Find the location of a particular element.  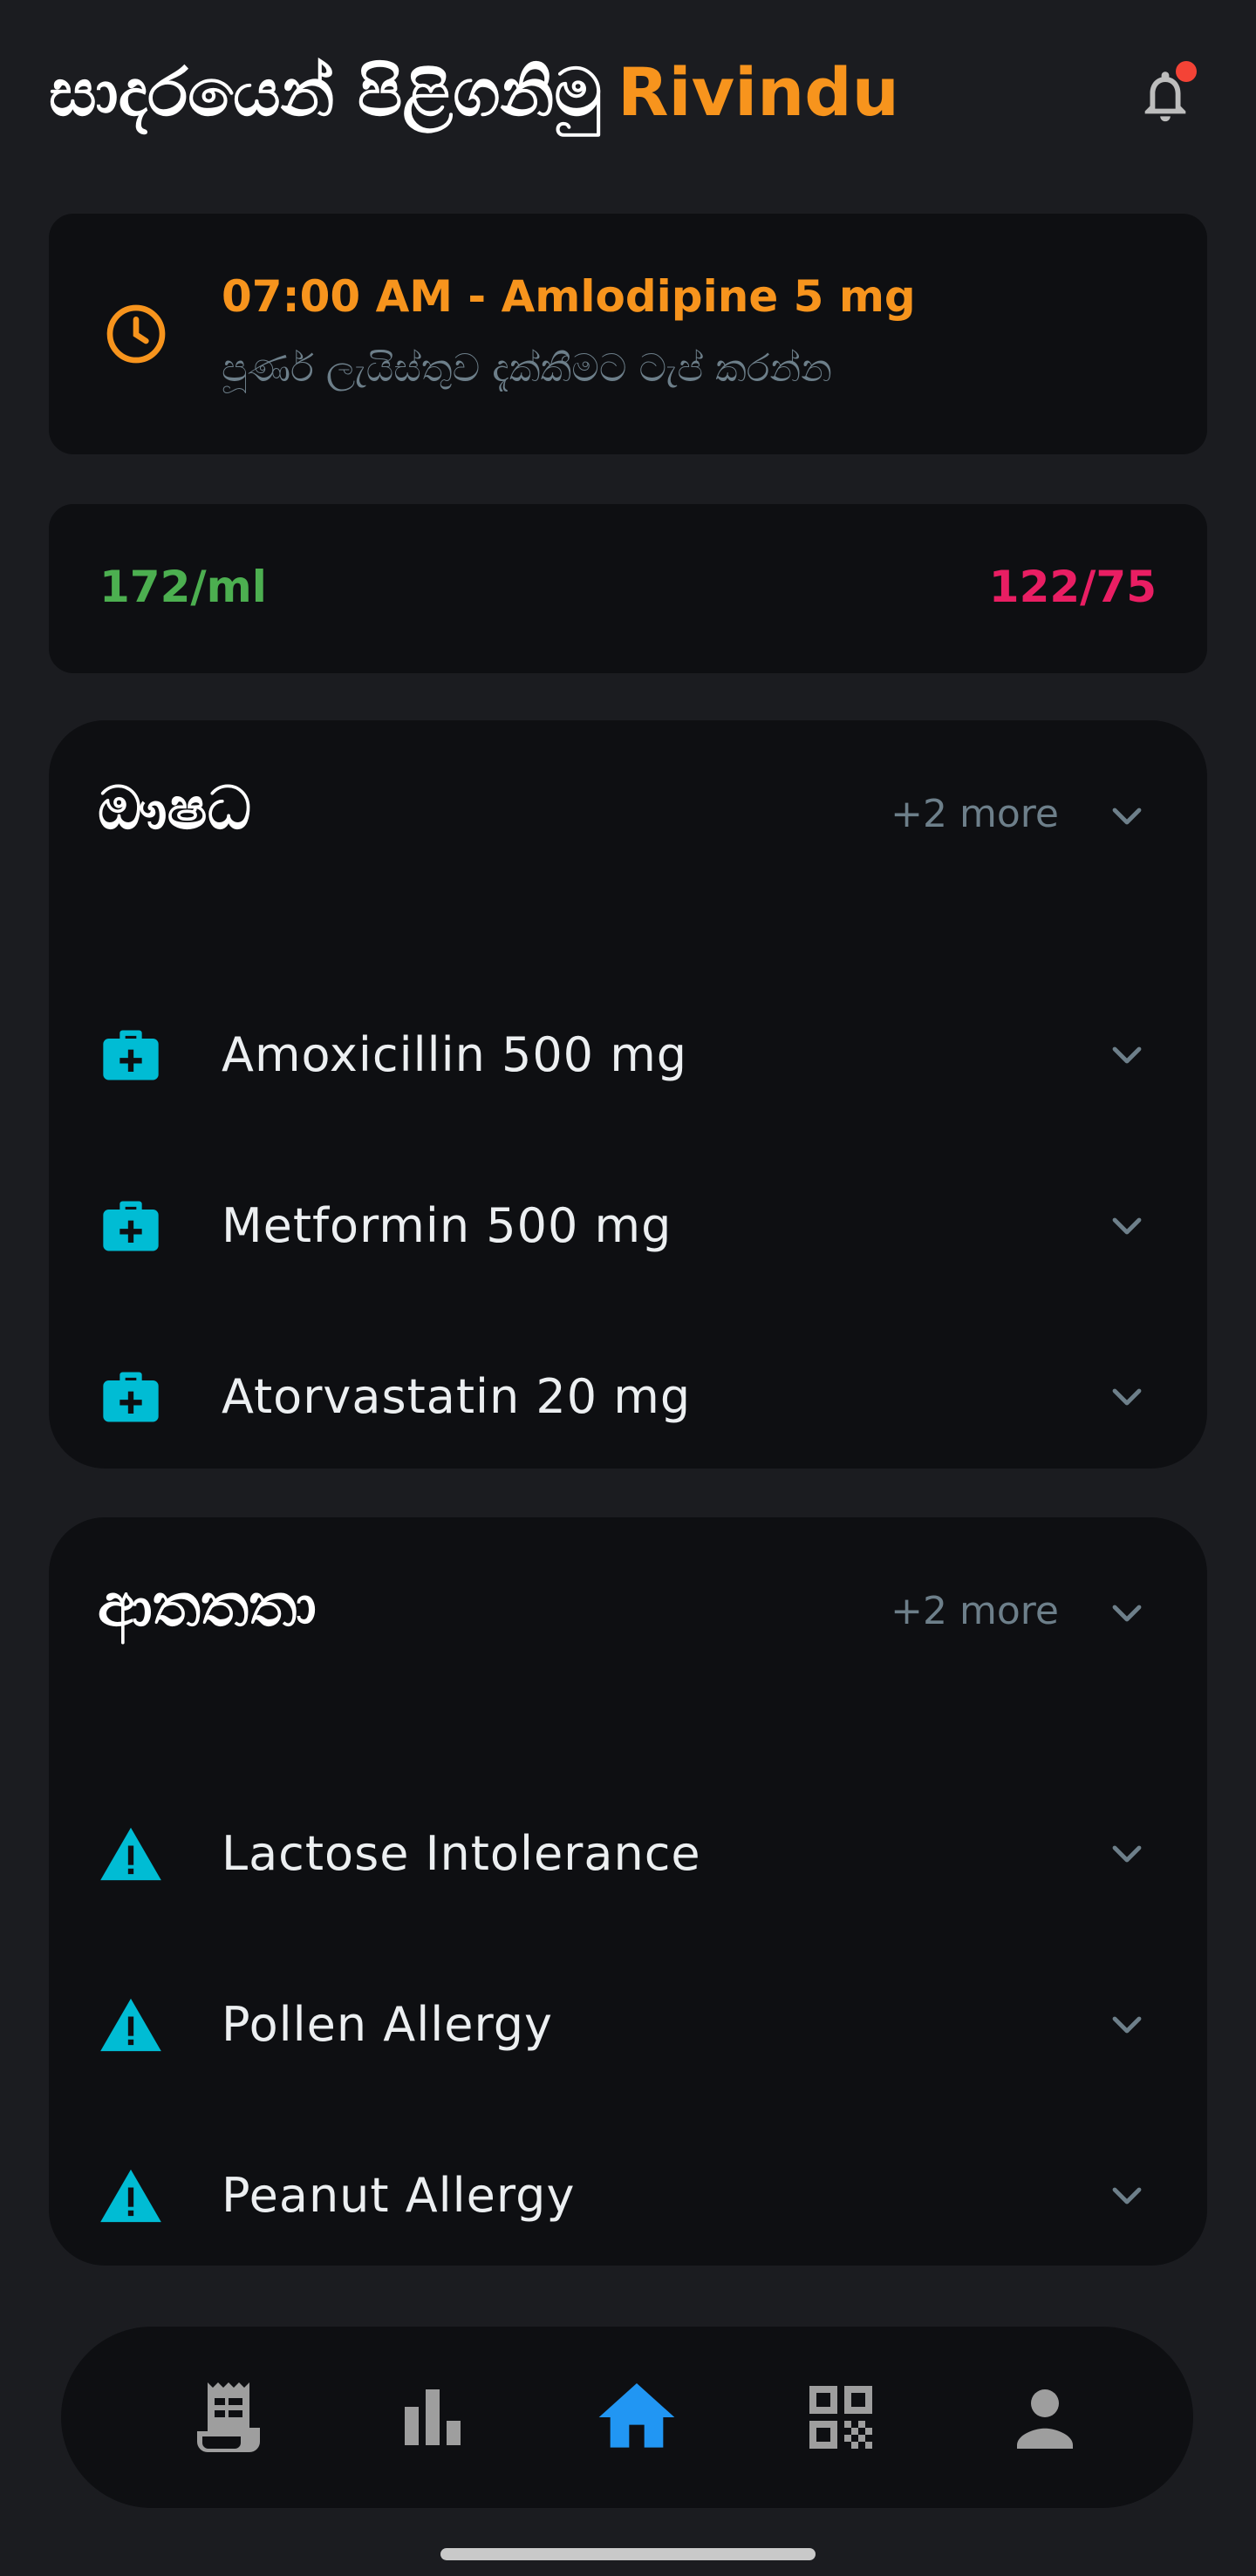

greeting-heading: සාදරයෙන් පිළිගනිමු Rivindu is located at coordinates (474, 92).